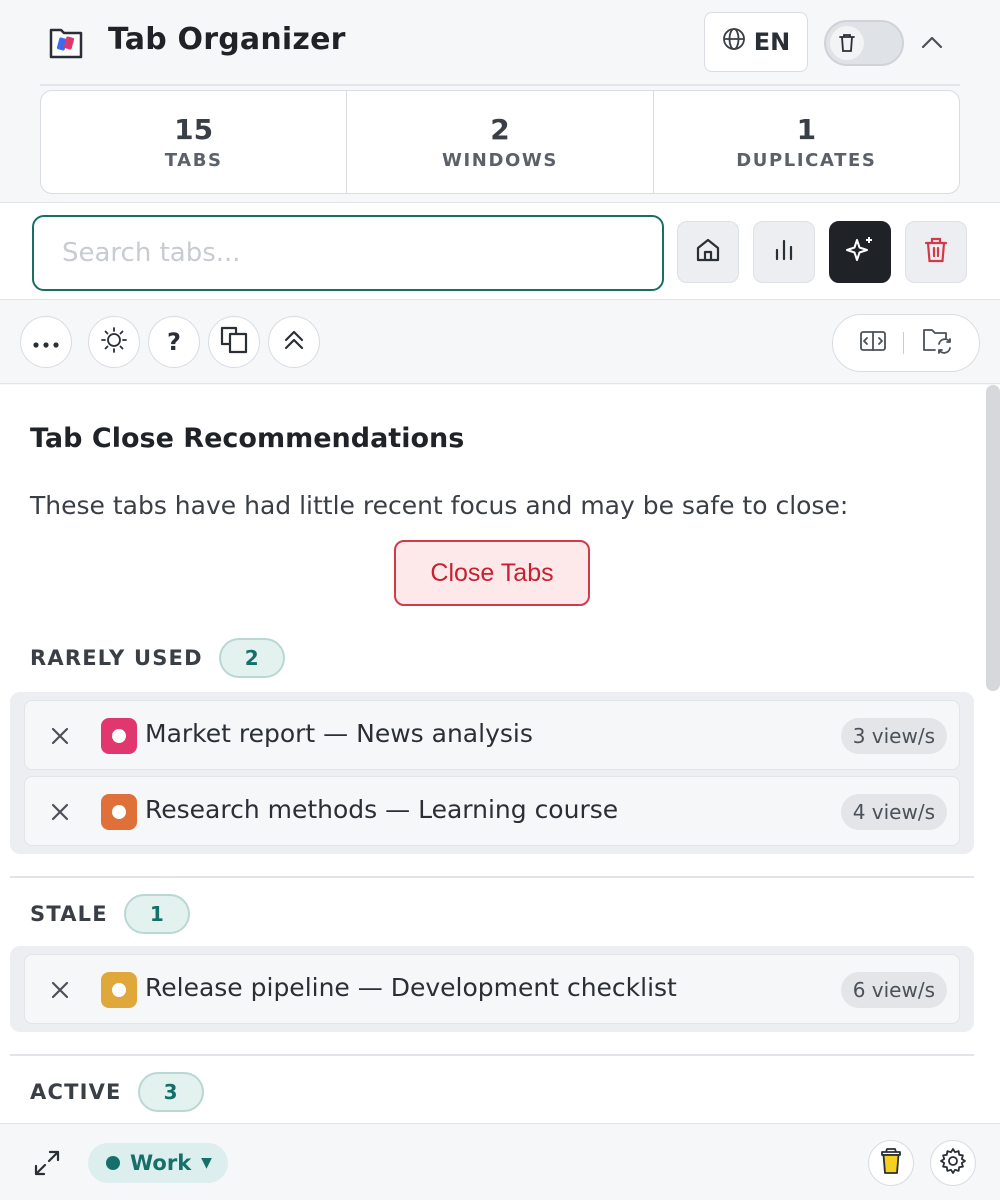 The width and height of the screenshot is (1000, 1200). Describe the element at coordinates (161, 1163) in the screenshot. I see `workspace-label: Work` at that location.